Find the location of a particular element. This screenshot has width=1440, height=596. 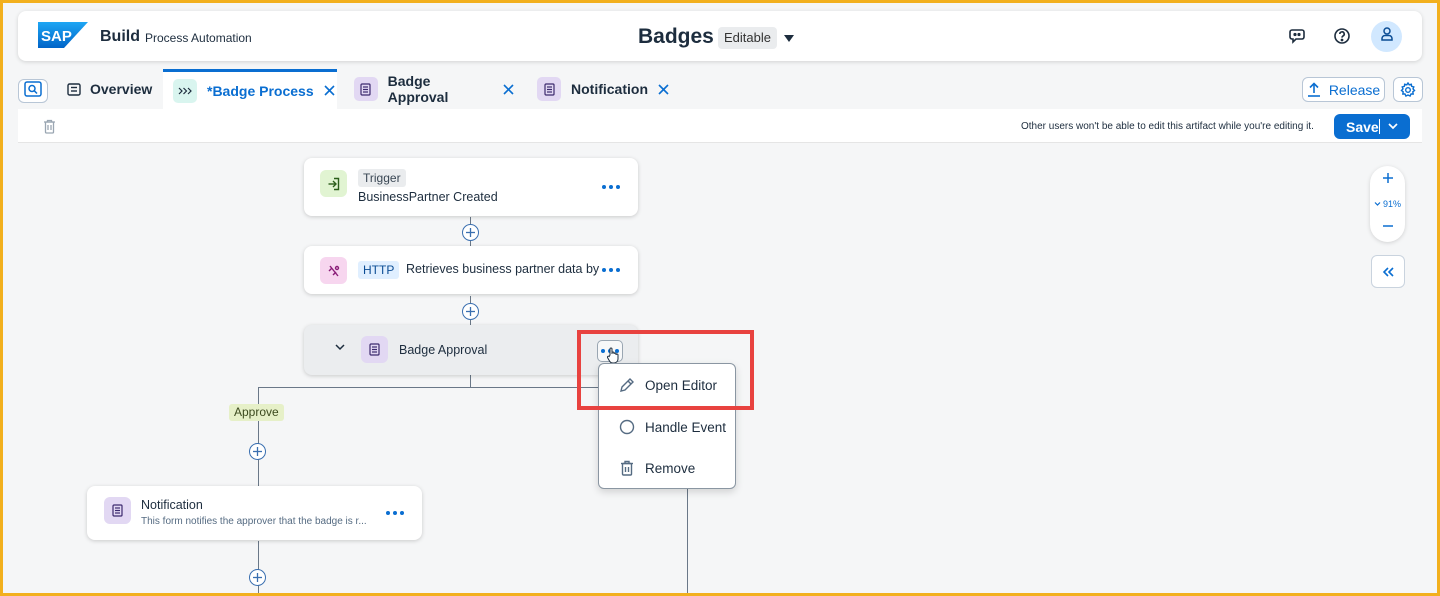

settings-button is located at coordinates (1408, 89).